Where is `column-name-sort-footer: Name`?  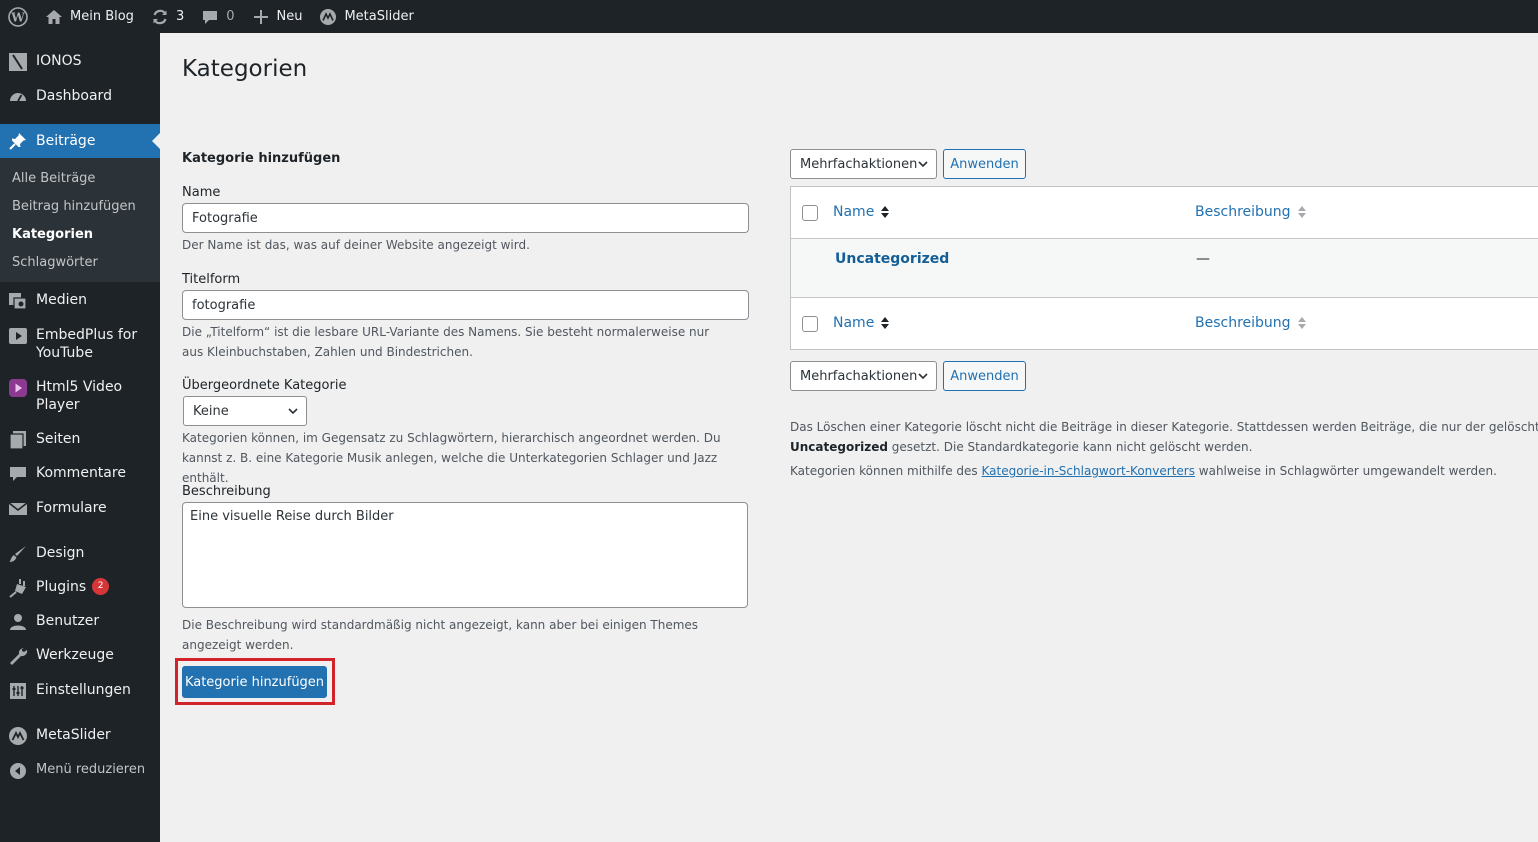 column-name-sort-footer: Name is located at coordinates (861, 323).